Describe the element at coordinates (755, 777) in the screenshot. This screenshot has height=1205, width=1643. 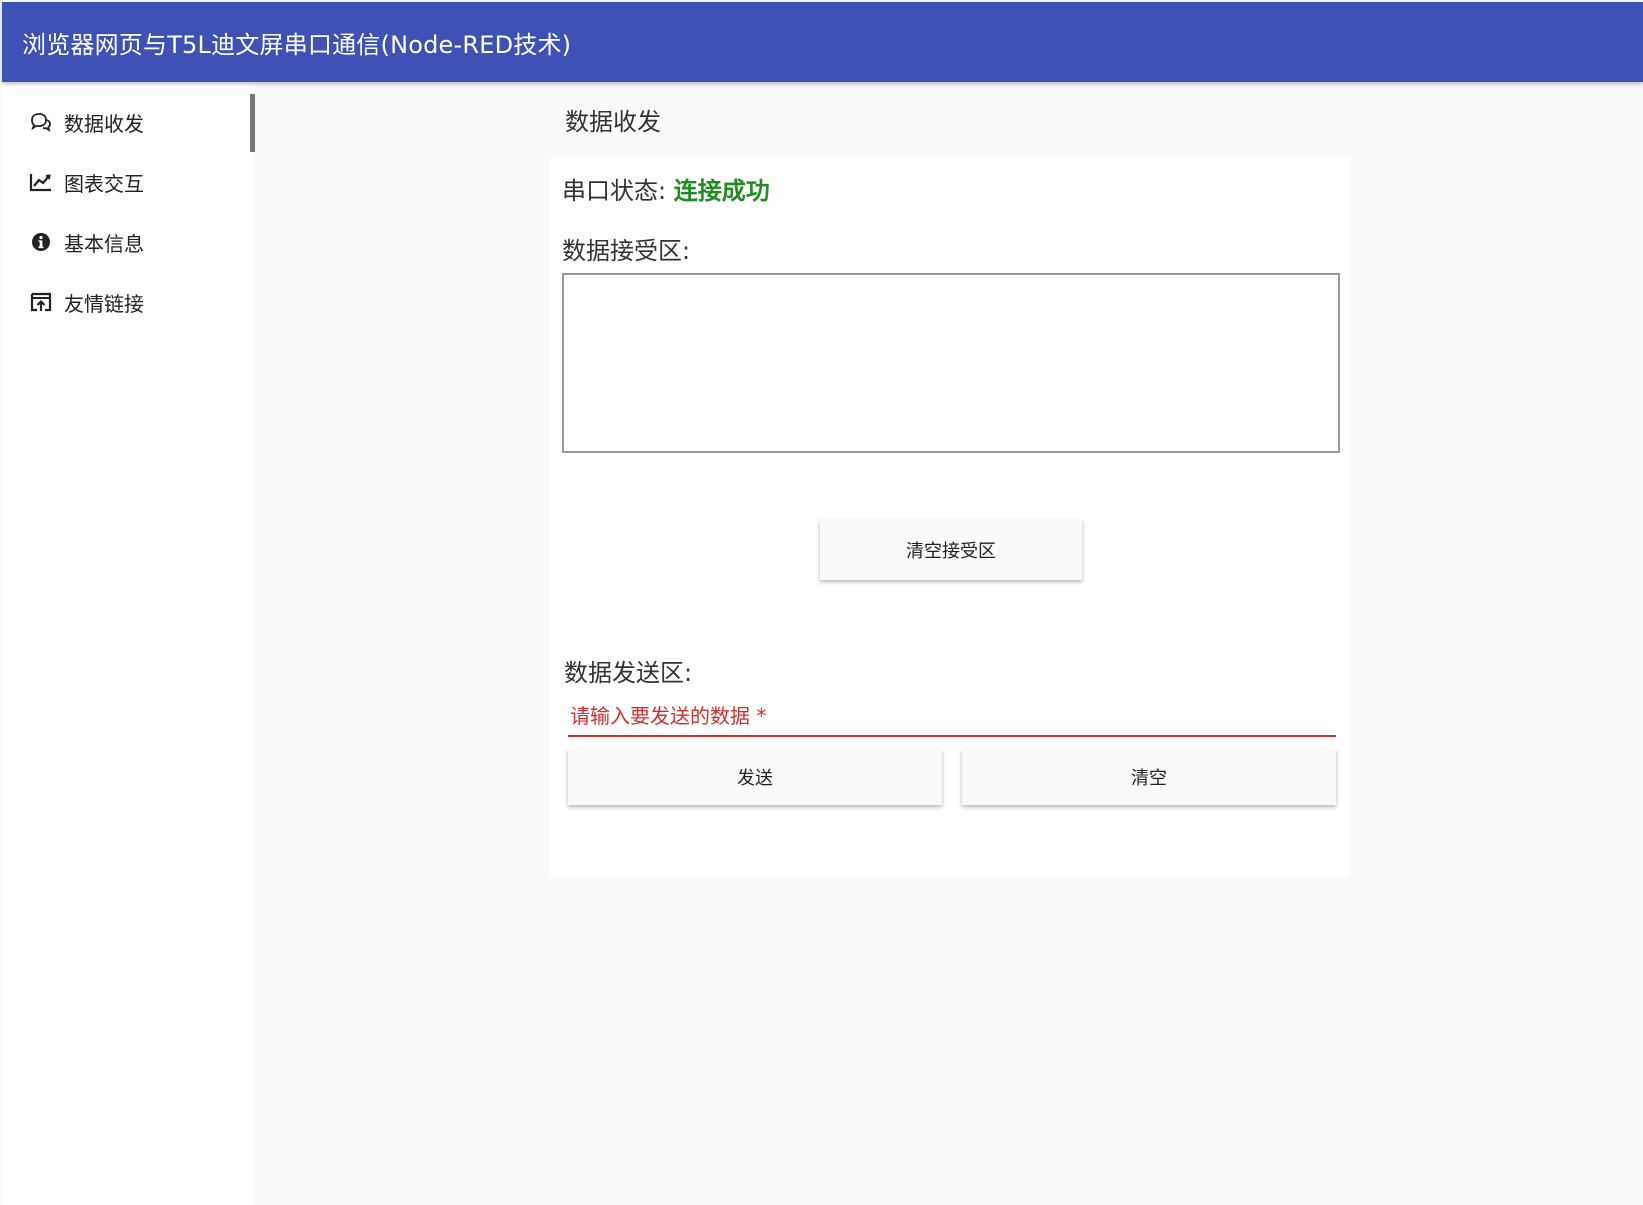
I see `send-button: 发送` at that location.